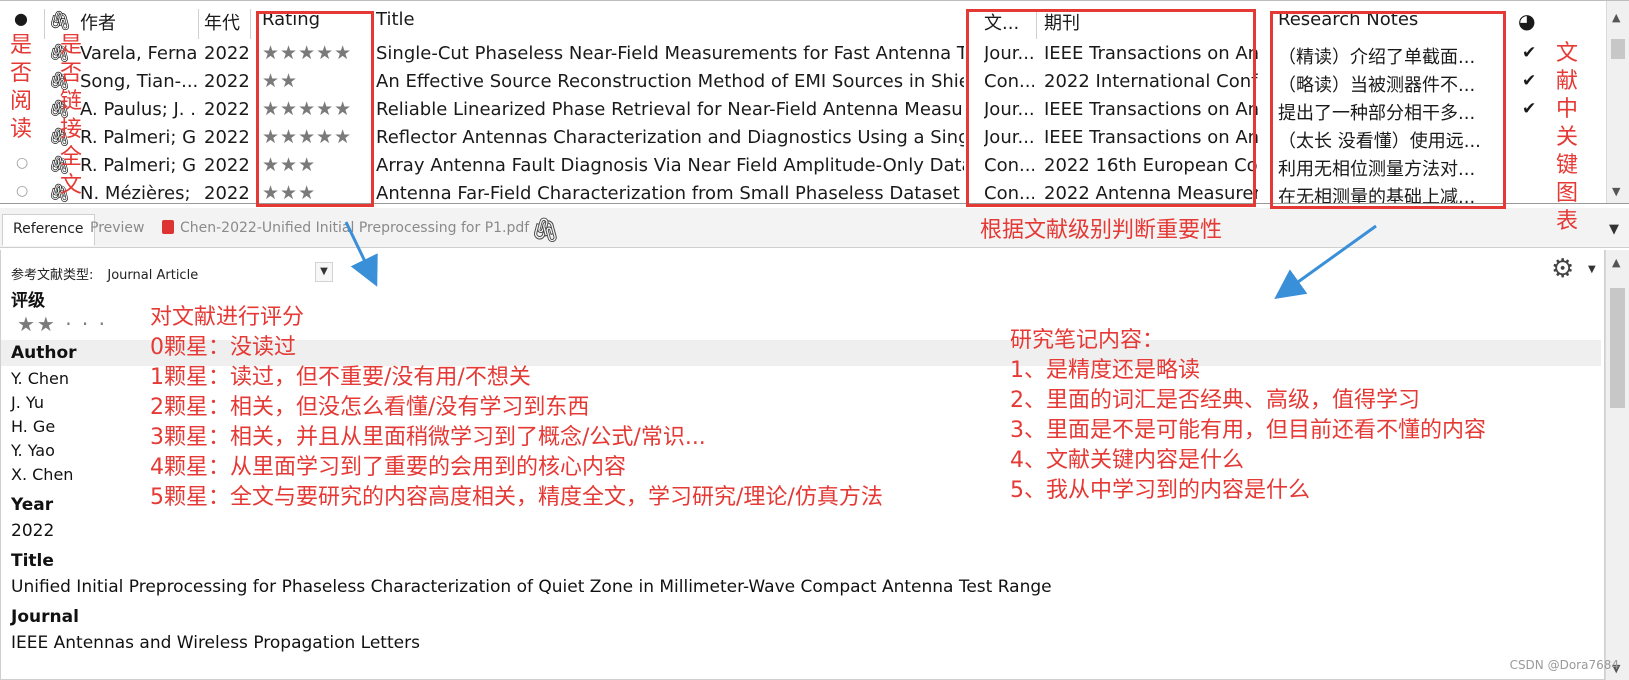  I want to click on menu-chevron-down-icon: ▼, so click(1614, 229).